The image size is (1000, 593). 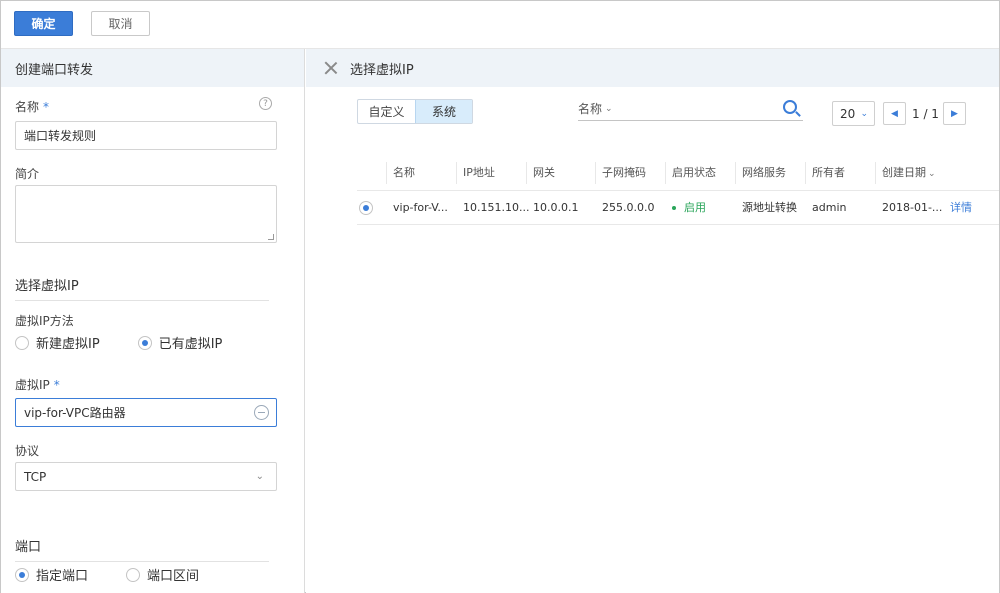 I want to click on page-size-value: 20, so click(x=848, y=113).